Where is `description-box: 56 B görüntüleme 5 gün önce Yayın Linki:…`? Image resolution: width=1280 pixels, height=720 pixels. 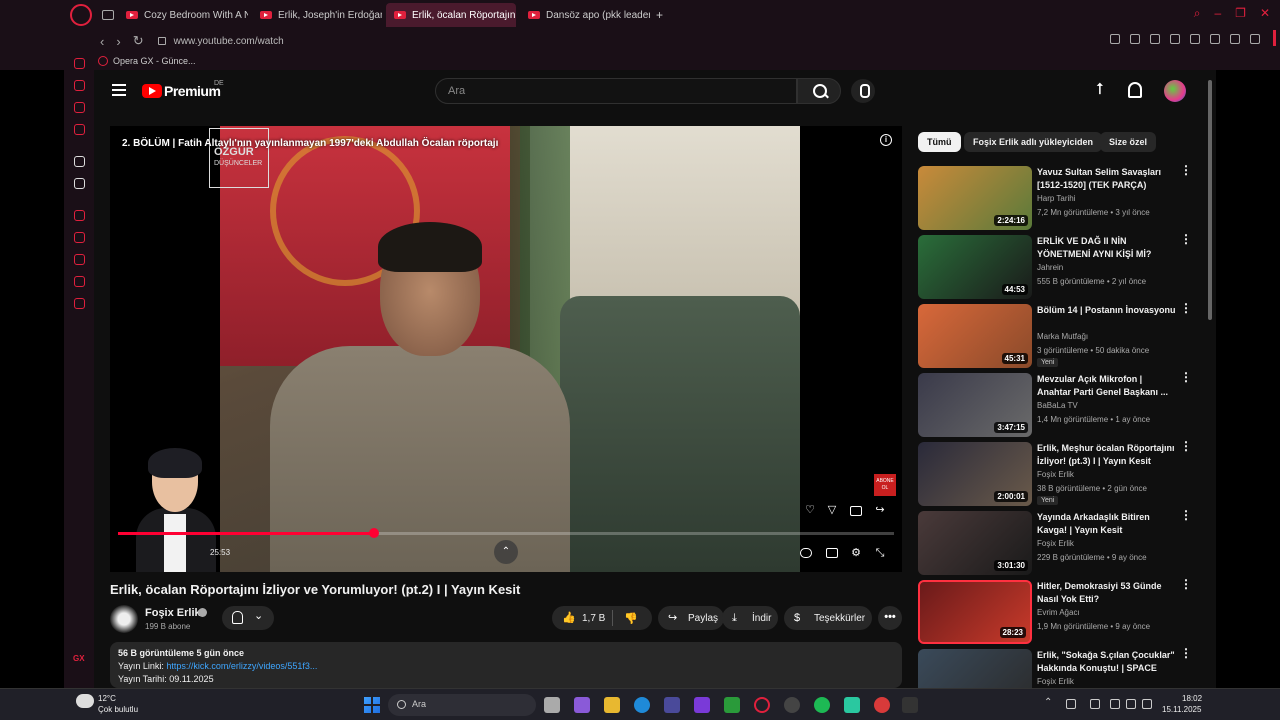 description-box: 56 B görüntüleme 5 gün önce Yayın Linki:… is located at coordinates (506, 665).